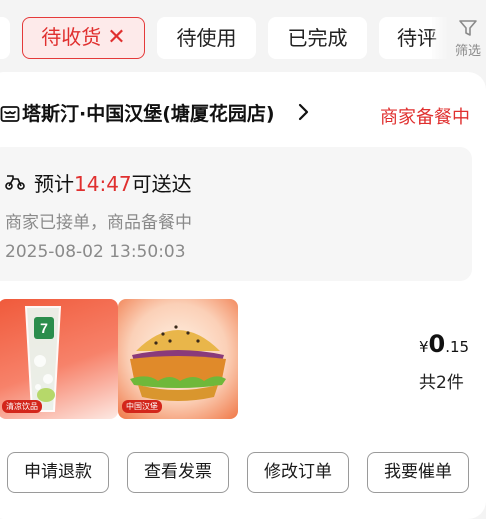 This screenshot has width=486, height=519. What do you see at coordinates (178, 359) in the screenshot?
I see `product-thumbnail-burger: 中国汉堡` at bounding box center [178, 359].